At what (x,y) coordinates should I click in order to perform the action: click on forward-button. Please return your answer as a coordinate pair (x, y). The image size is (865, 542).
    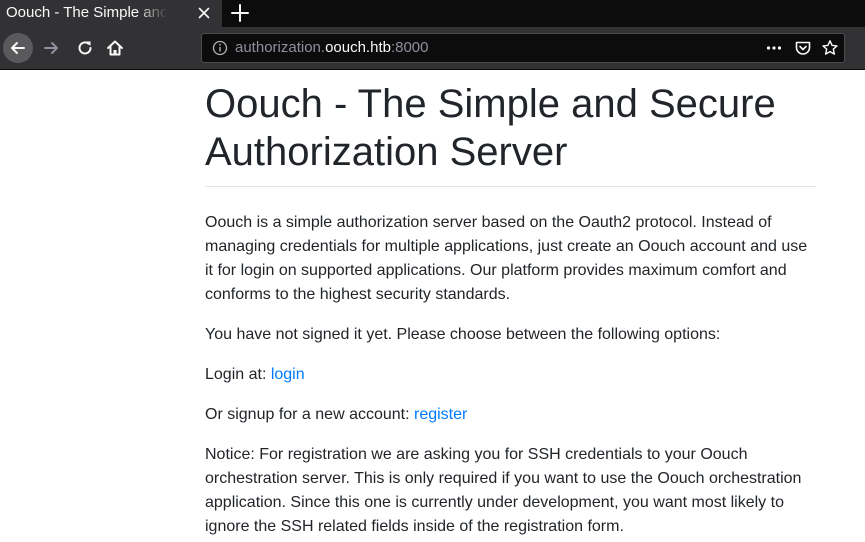
    Looking at the image, I should click on (51, 48).